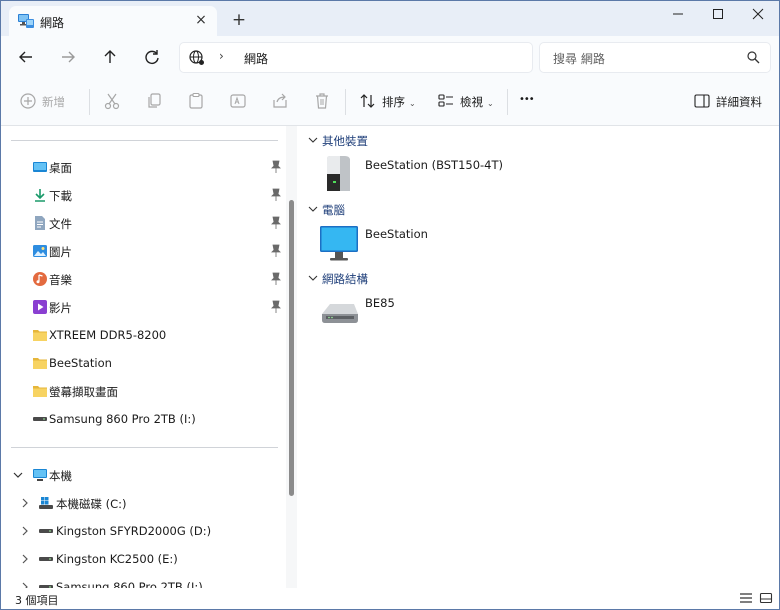 The image size is (780, 610). What do you see at coordinates (412, 103) in the screenshot?
I see `chevron-down-icon: ⌄` at bounding box center [412, 103].